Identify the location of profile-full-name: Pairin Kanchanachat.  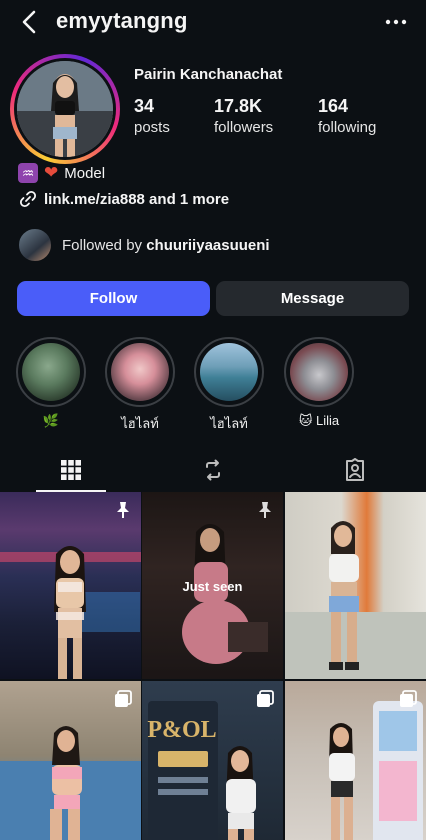
(208, 74).